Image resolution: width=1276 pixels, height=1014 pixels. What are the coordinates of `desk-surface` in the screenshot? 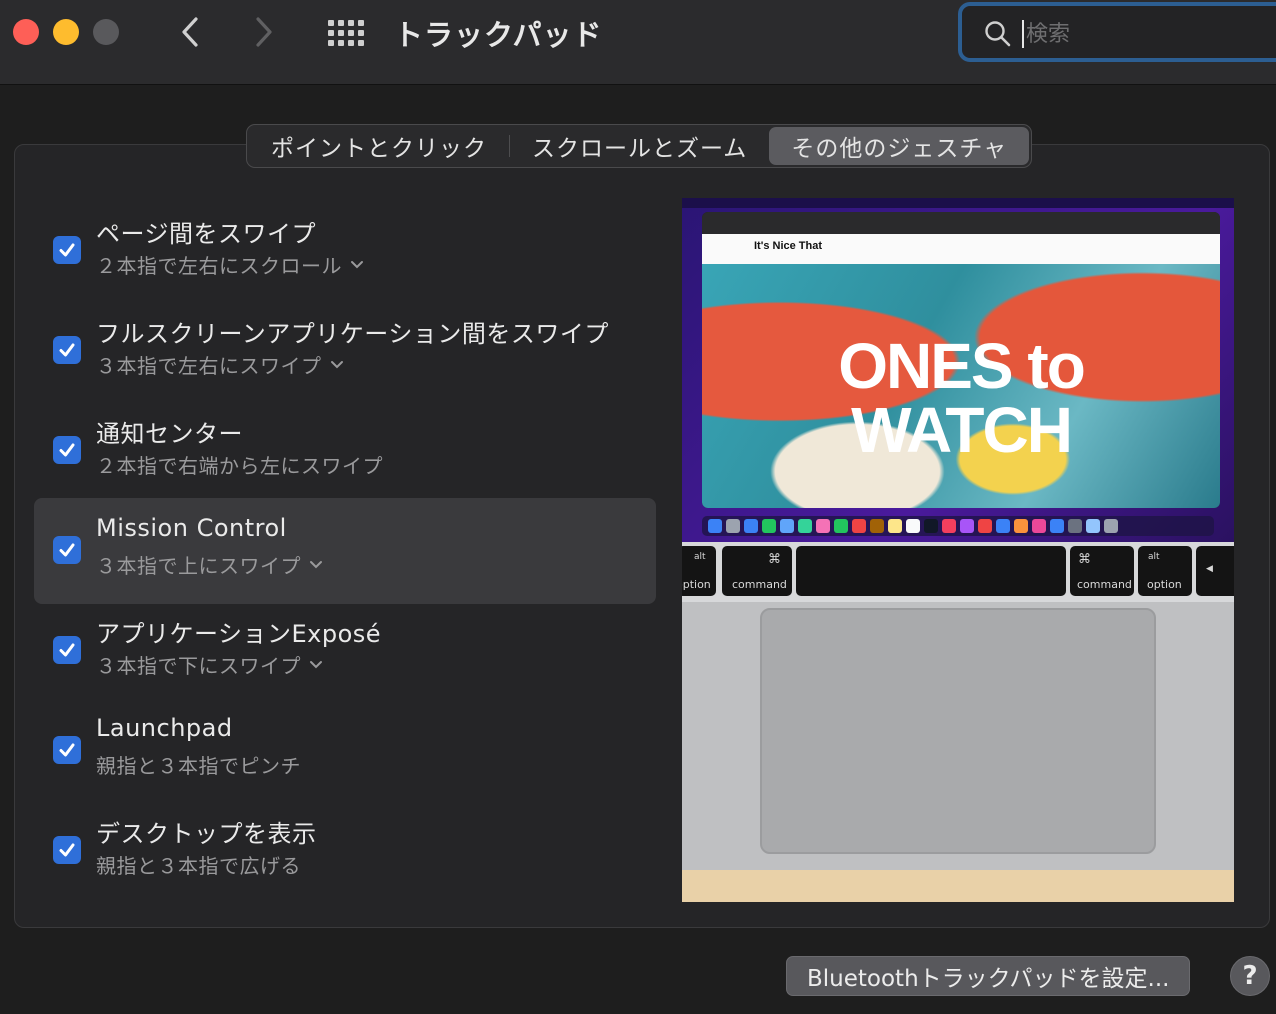 It's located at (958, 886).